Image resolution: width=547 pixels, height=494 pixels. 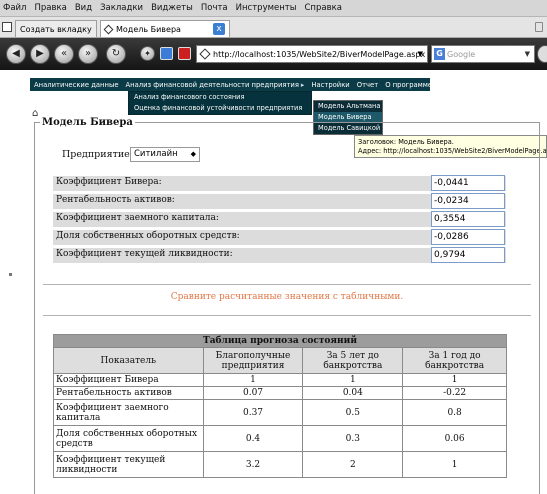 I want to click on panel-legend: Модель Бивера, so click(x=87, y=122).